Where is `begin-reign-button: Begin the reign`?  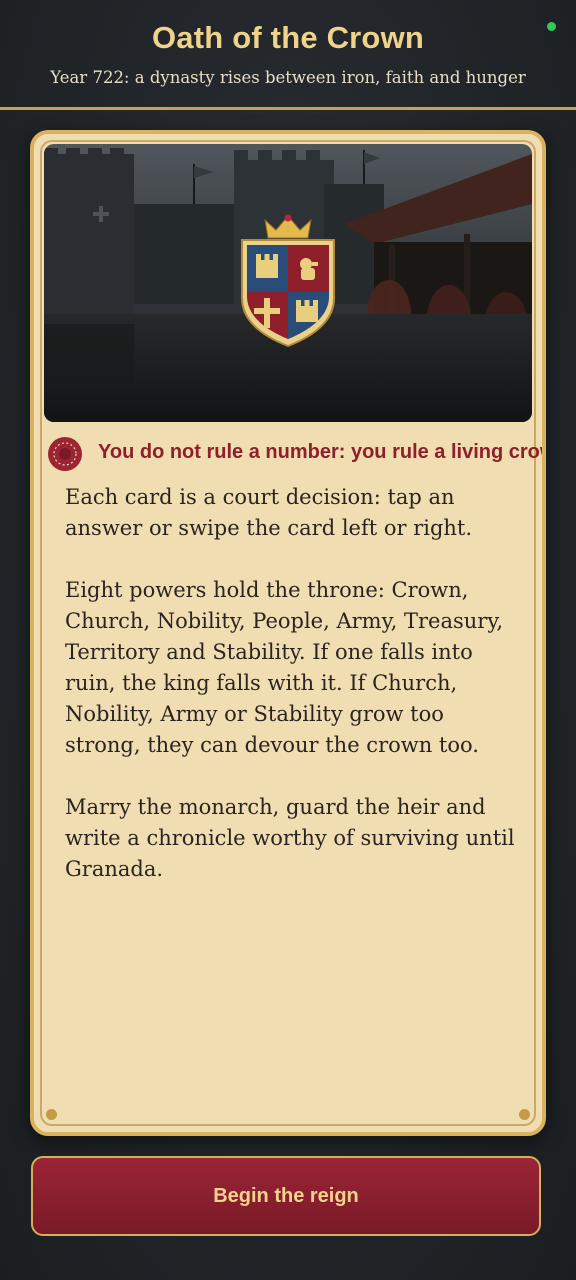 begin-reign-button: Begin the reign is located at coordinates (286, 1196).